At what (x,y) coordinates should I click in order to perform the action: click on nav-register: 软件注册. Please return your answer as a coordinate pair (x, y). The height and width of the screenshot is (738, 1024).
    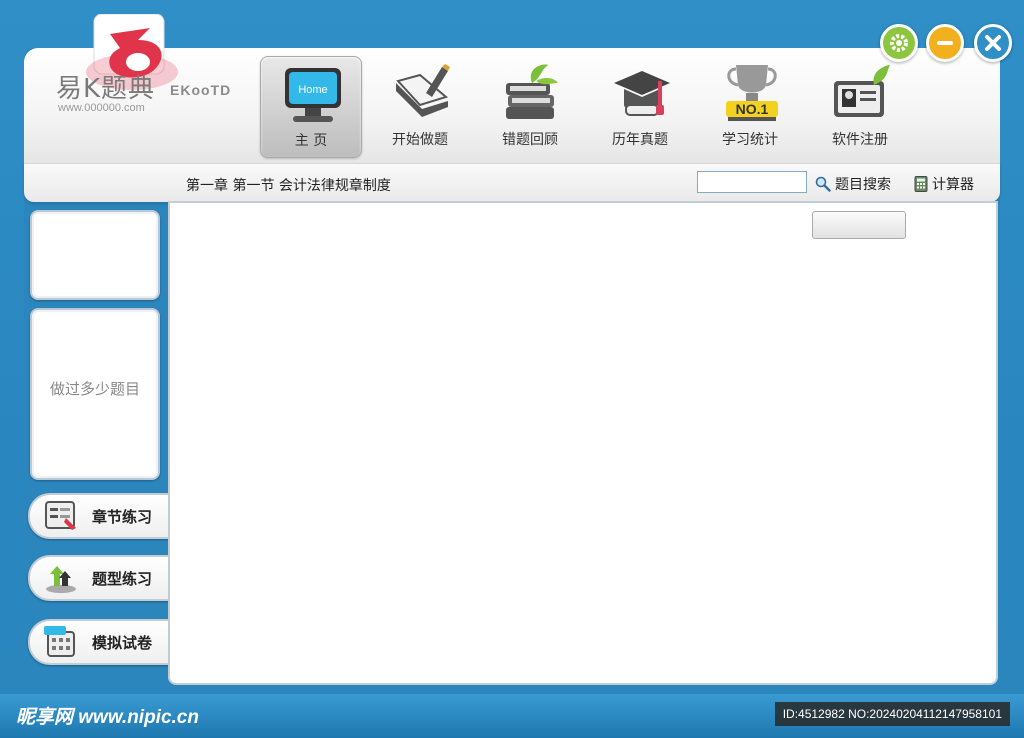
    Looking at the image, I should click on (860, 106).